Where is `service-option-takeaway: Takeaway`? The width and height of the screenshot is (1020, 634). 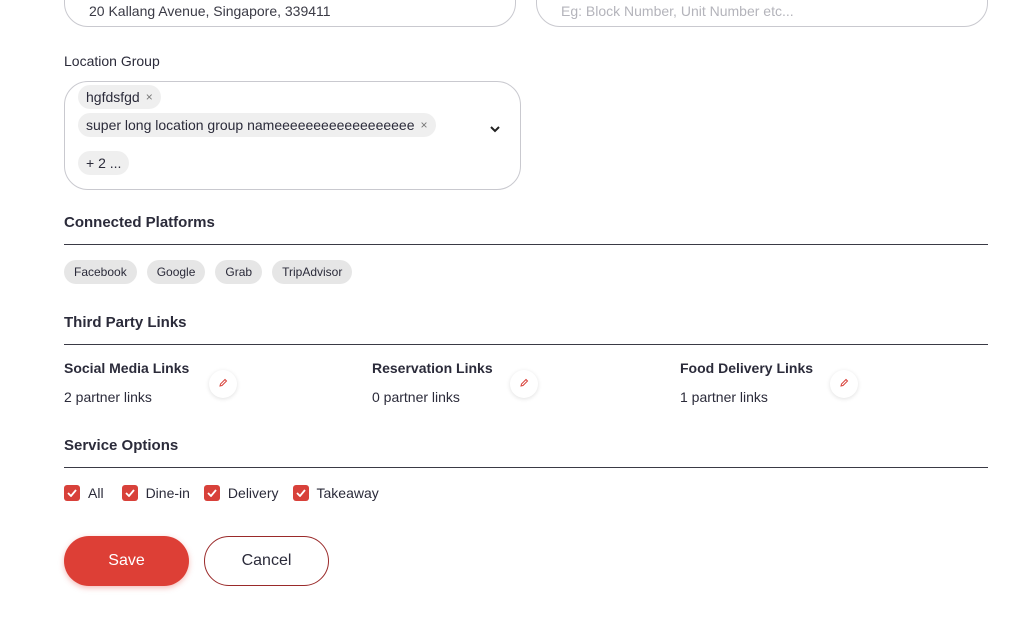
service-option-takeaway: Takeaway is located at coordinates (335, 493).